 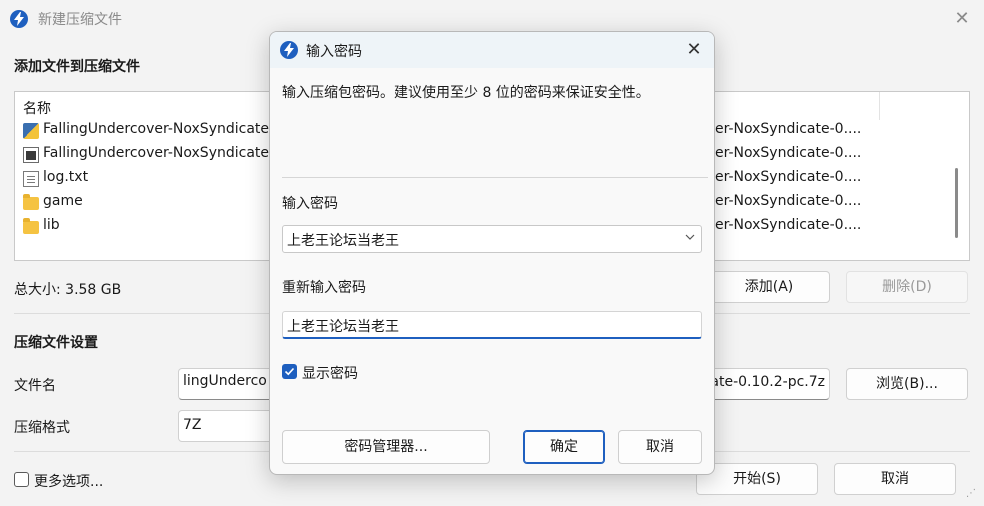 I want to click on column-divider, so click(x=879, y=106).